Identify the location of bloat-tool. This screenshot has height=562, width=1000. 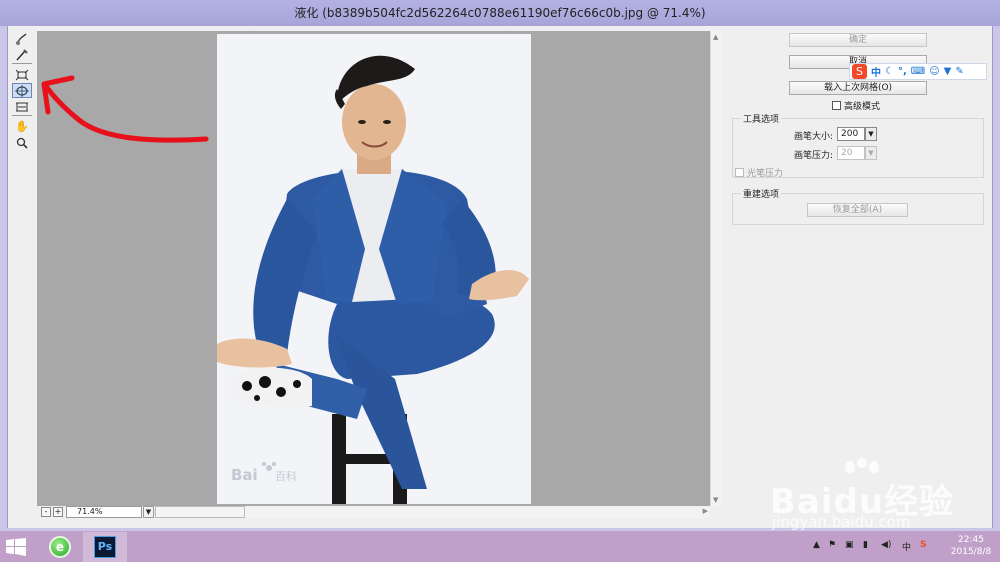
(22, 90).